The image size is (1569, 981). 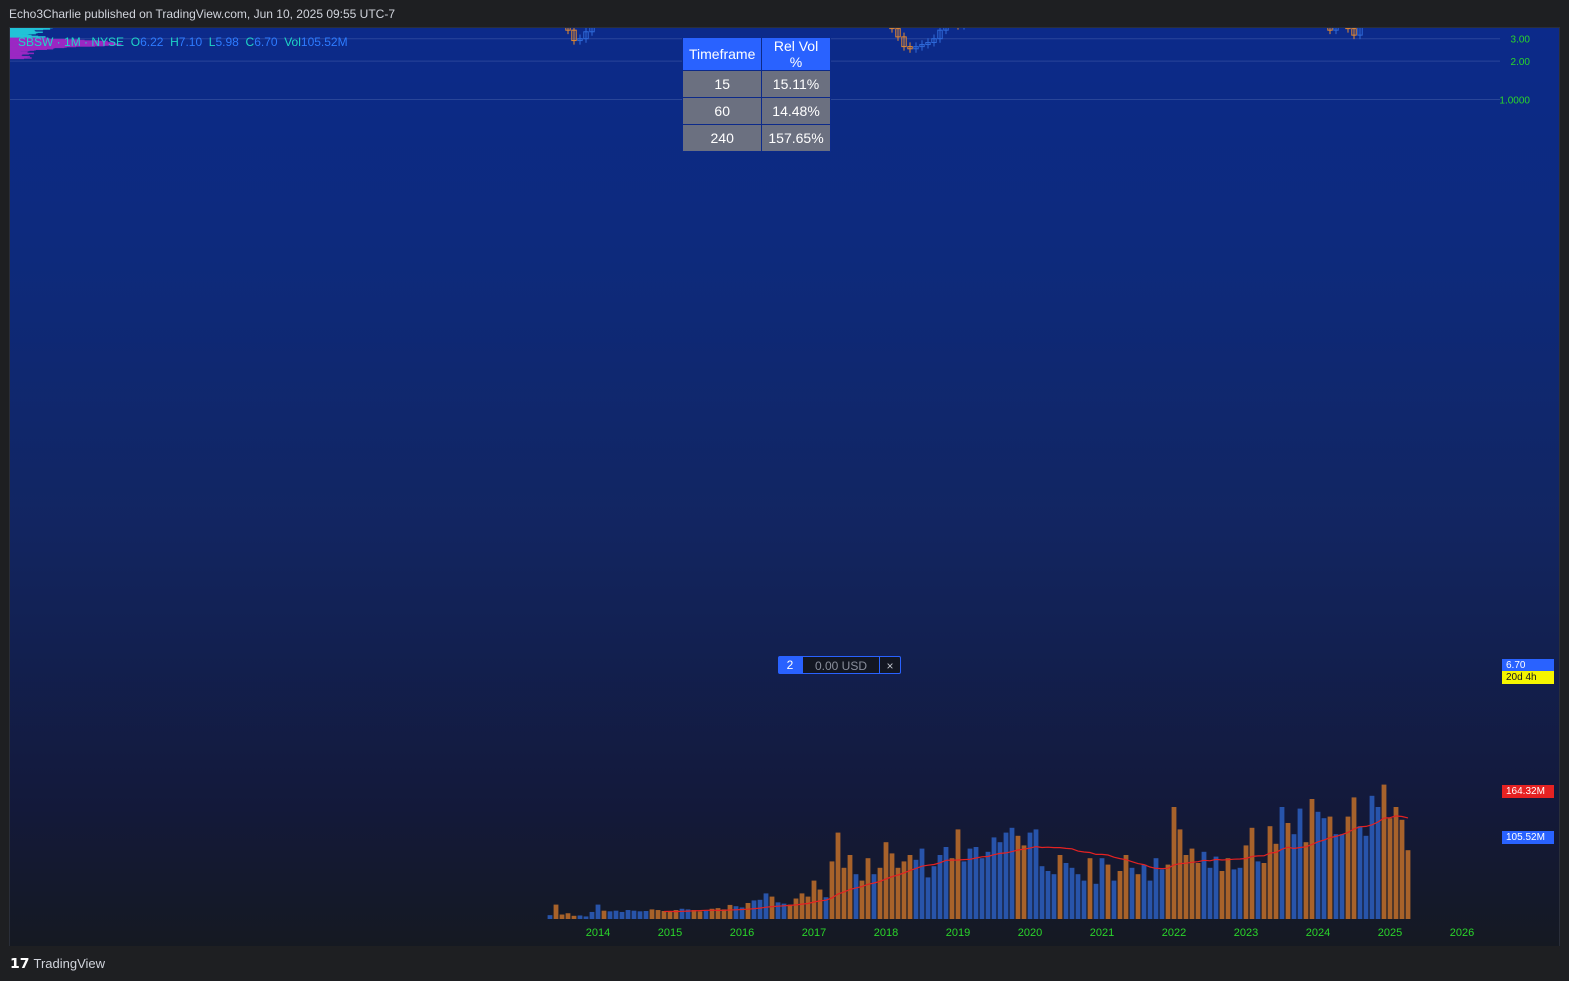 I want to click on x-tick-label: 2014, so click(x=598, y=933).